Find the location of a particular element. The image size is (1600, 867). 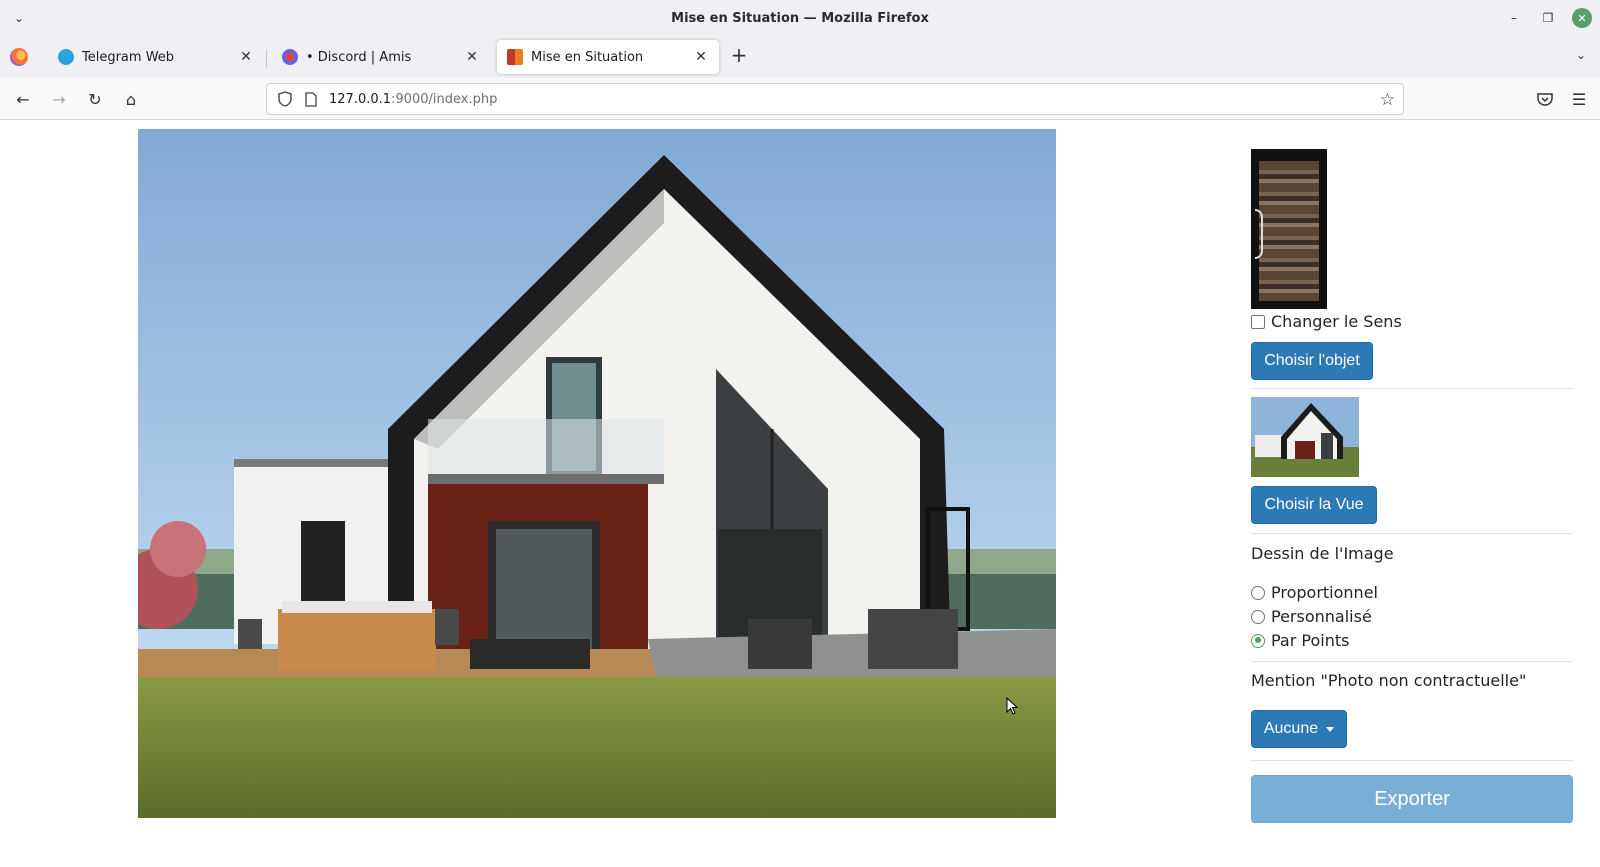

window-title: Mise en Situation — Mozilla Firefox is located at coordinates (800, 18).